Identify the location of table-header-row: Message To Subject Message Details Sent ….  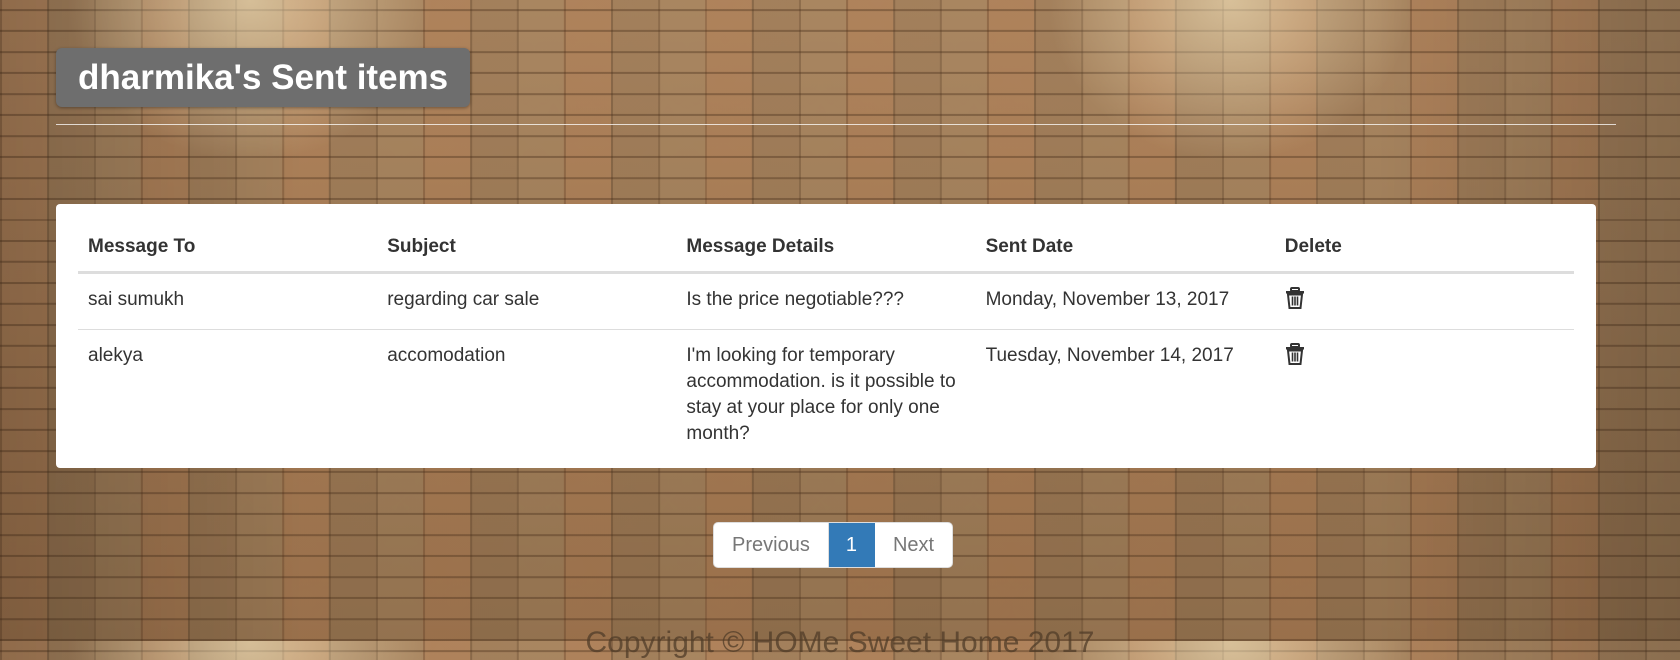
(826, 249).